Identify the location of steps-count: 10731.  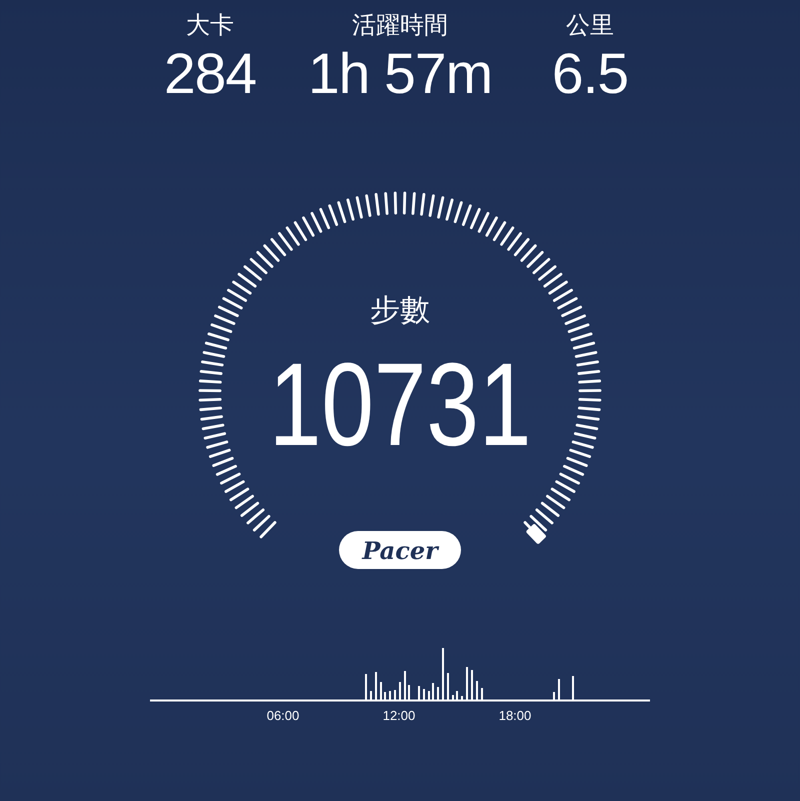
(400, 405).